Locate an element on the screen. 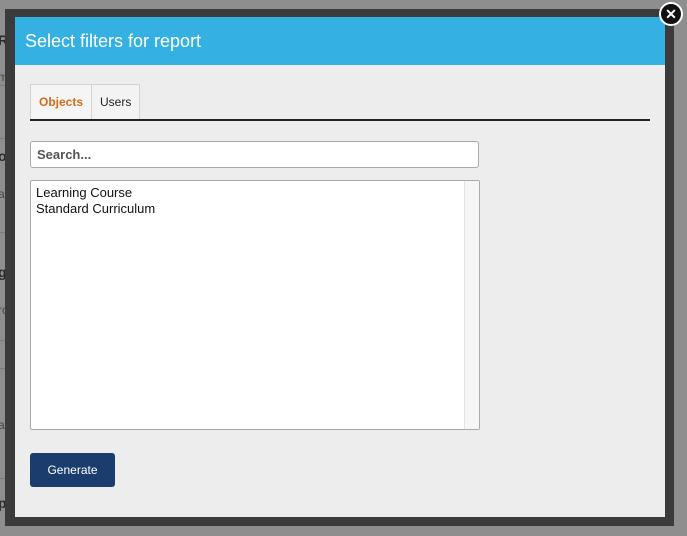 The height and width of the screenshot is (536, 687). object-list: Learning Course Standard Curriculum is located at coordinates (255, 201).